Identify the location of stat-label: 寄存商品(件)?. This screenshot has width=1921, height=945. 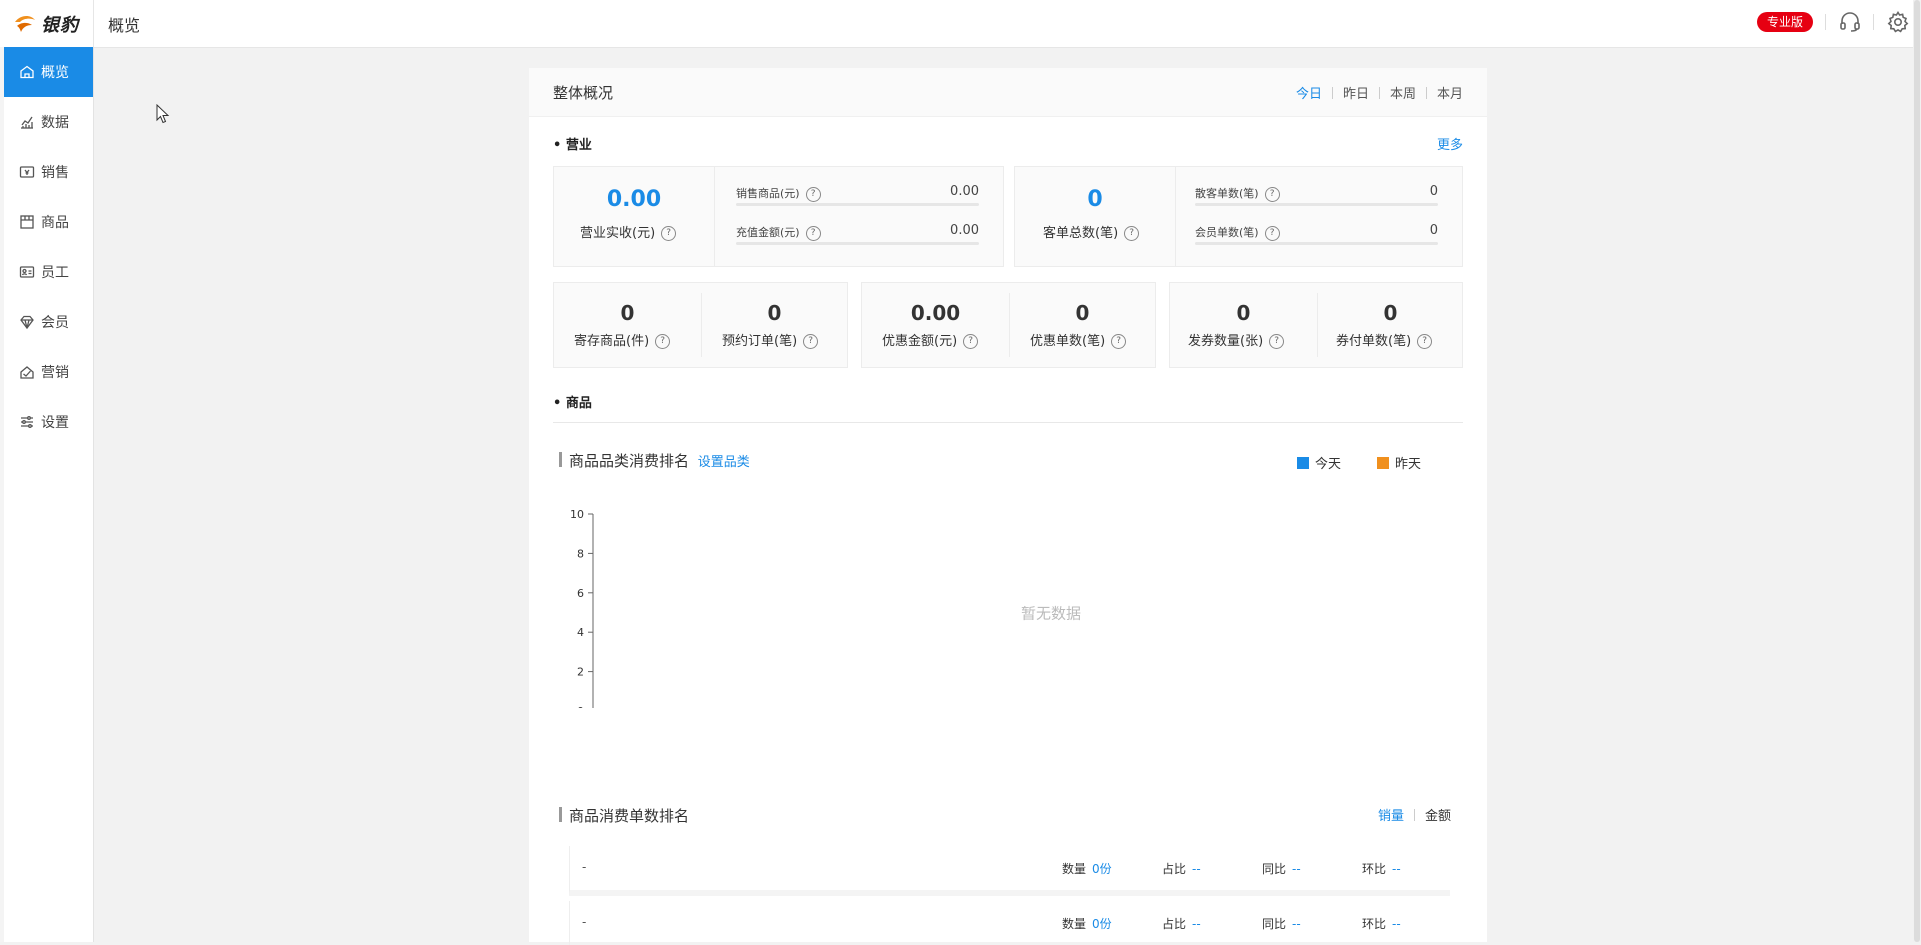
(622, 339).